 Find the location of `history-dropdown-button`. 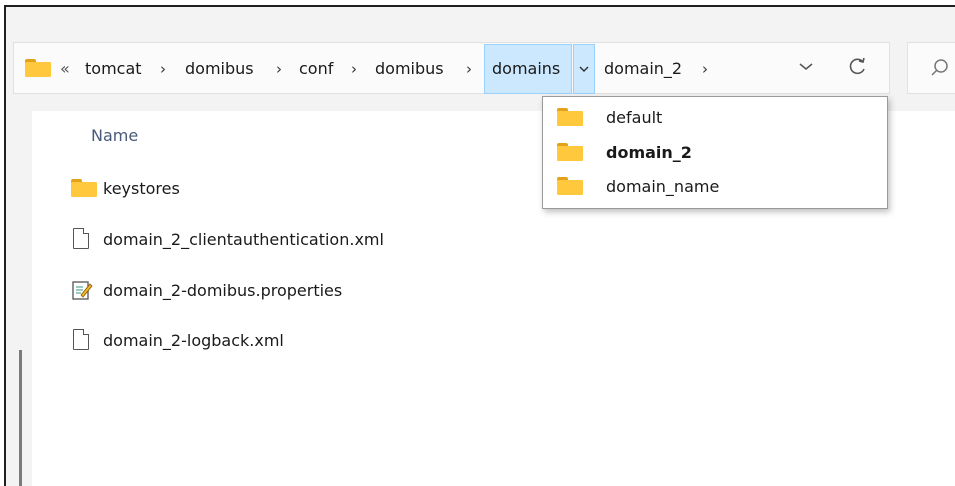

history-dropdown-button is located at coordinates (806, 69).